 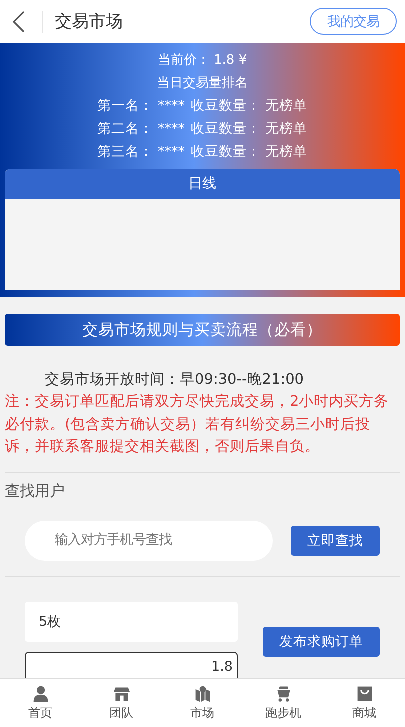 I want to click on rank-place: 第三名： ****, so click(x=141, y=152).